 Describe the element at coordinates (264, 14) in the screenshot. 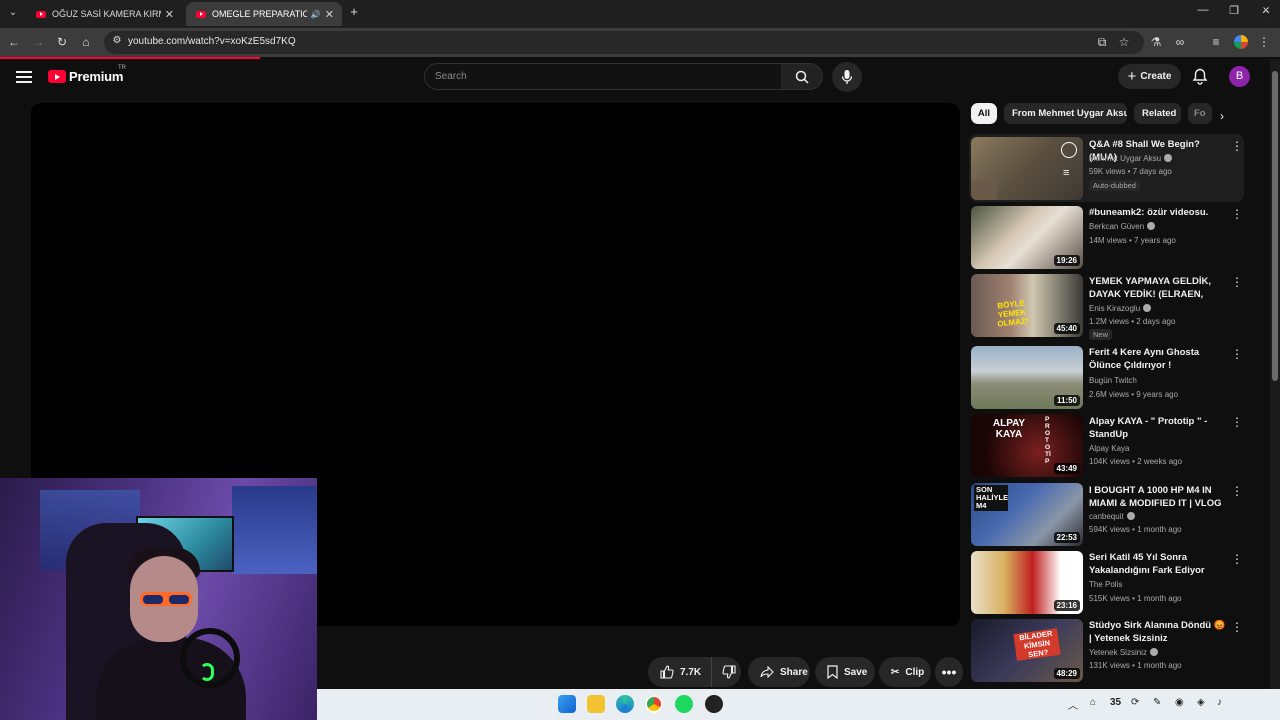

I see `browser-tab-2: OMEGLE PREPARATION (M 🔊 ✕` at that location.